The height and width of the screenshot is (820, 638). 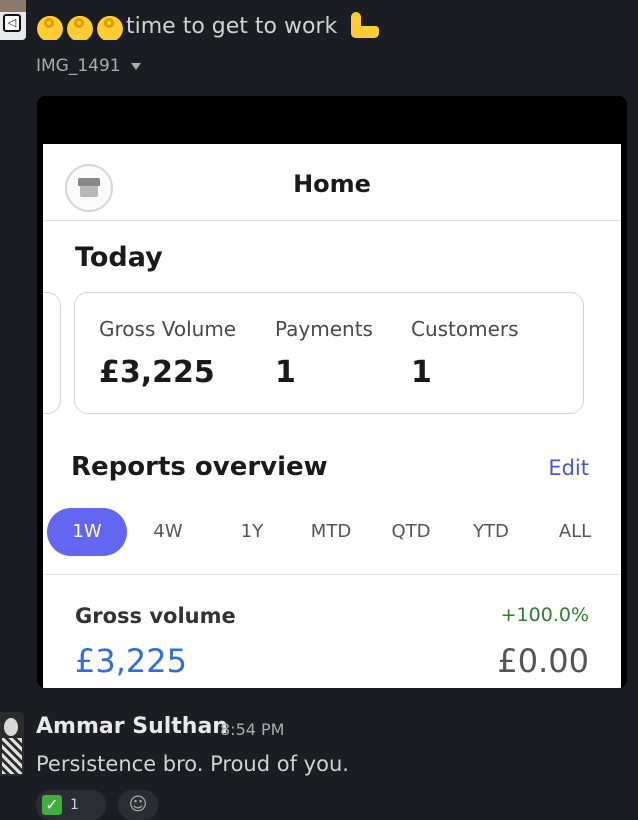 I want to click on message-body: time to get to work, so click(x=232, y=26).